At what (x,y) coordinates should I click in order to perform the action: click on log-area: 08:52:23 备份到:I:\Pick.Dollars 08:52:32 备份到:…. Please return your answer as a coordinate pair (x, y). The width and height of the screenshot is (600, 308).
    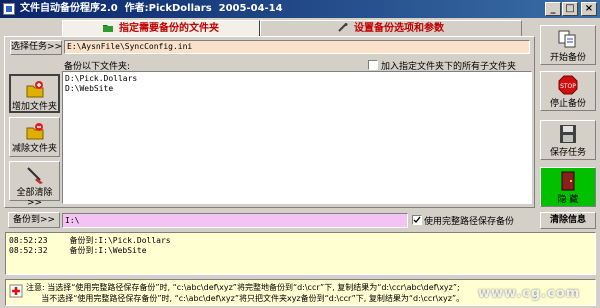
    Looking at the image, I should click on (300, 253).